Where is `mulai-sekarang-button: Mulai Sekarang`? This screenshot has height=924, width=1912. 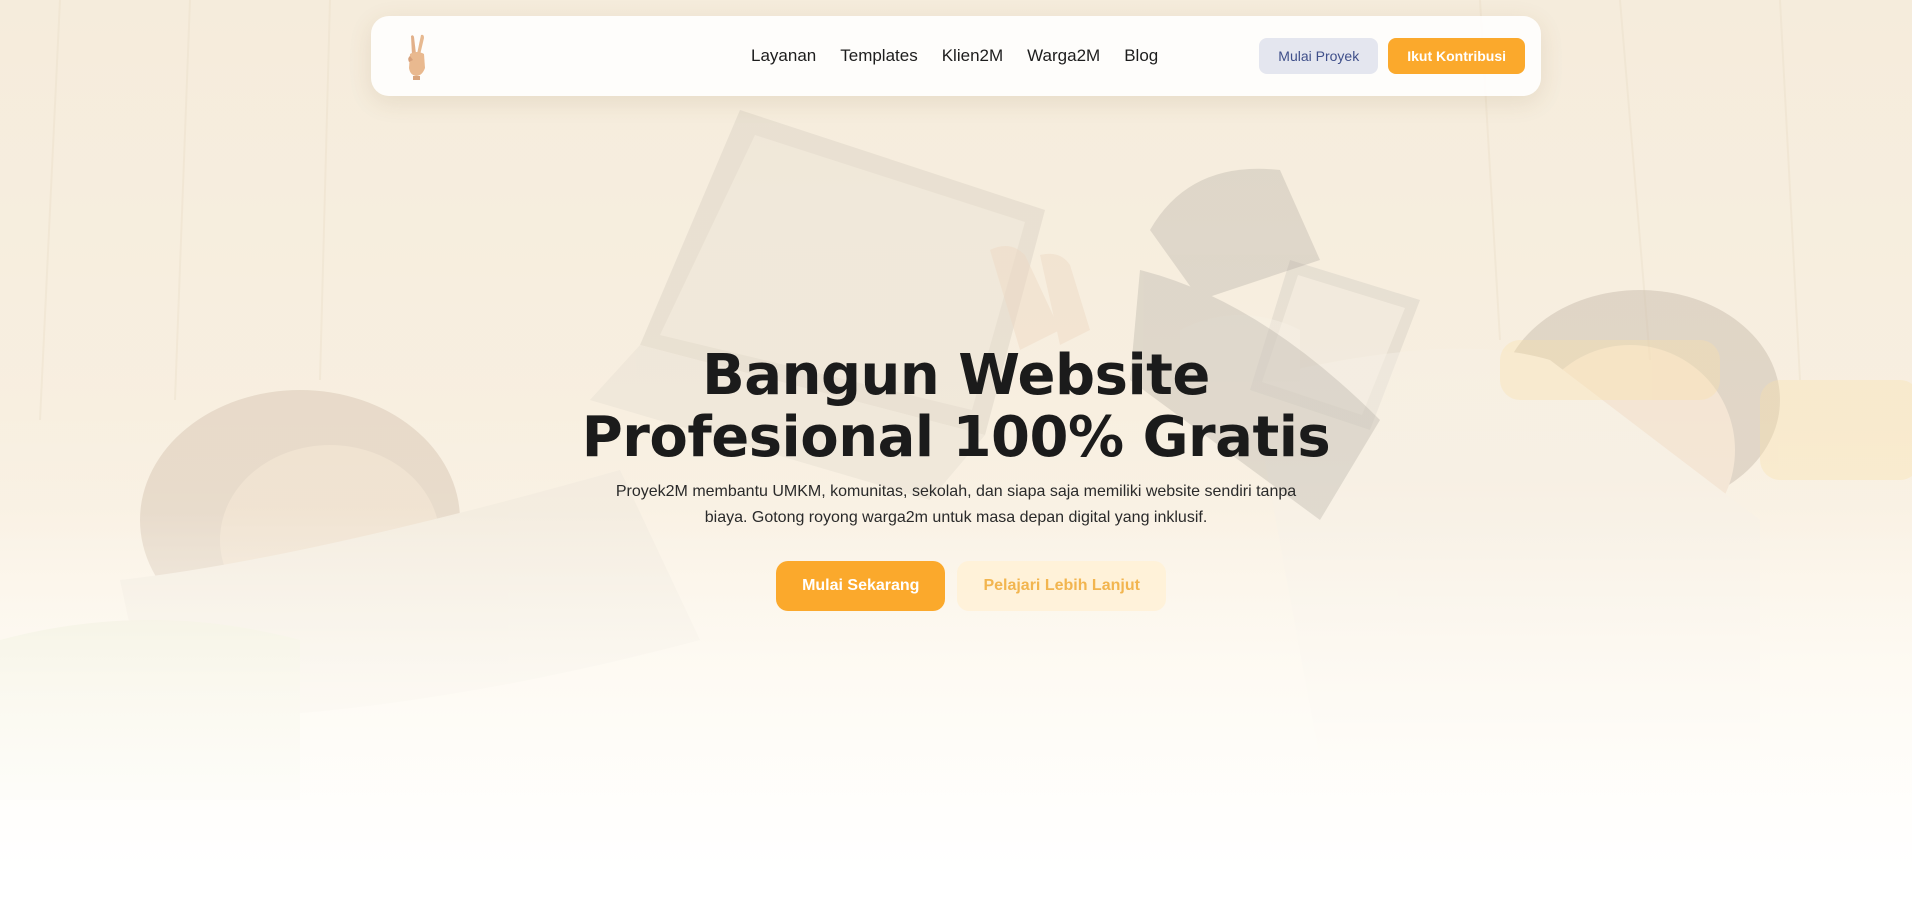
mulai-sekarang-button: Mulai Sekarang is located at coordinates (861, 586).